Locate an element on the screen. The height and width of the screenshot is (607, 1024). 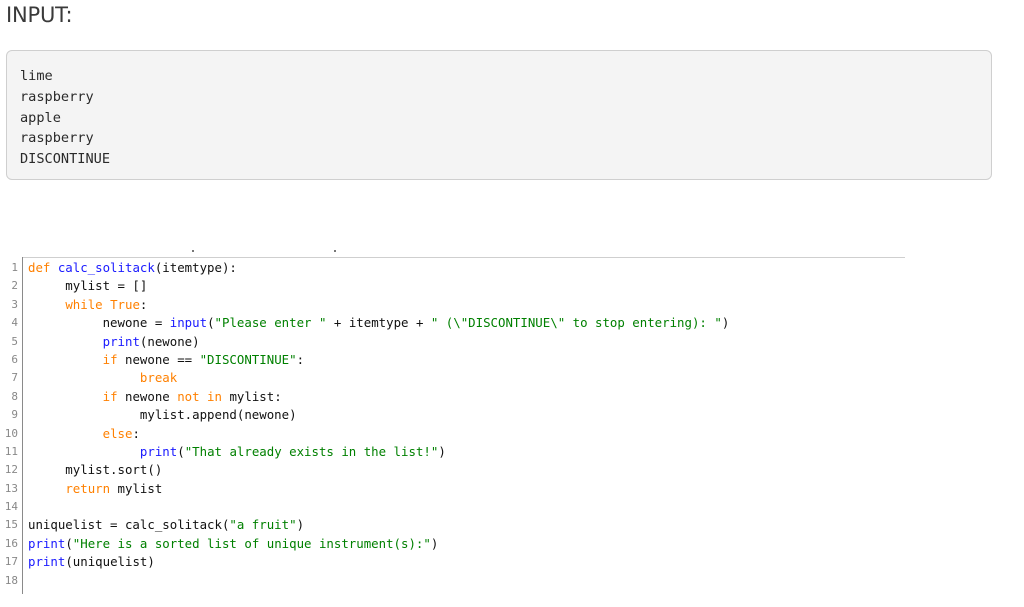
code-text: return mylist is located at coordinates (95, 488).